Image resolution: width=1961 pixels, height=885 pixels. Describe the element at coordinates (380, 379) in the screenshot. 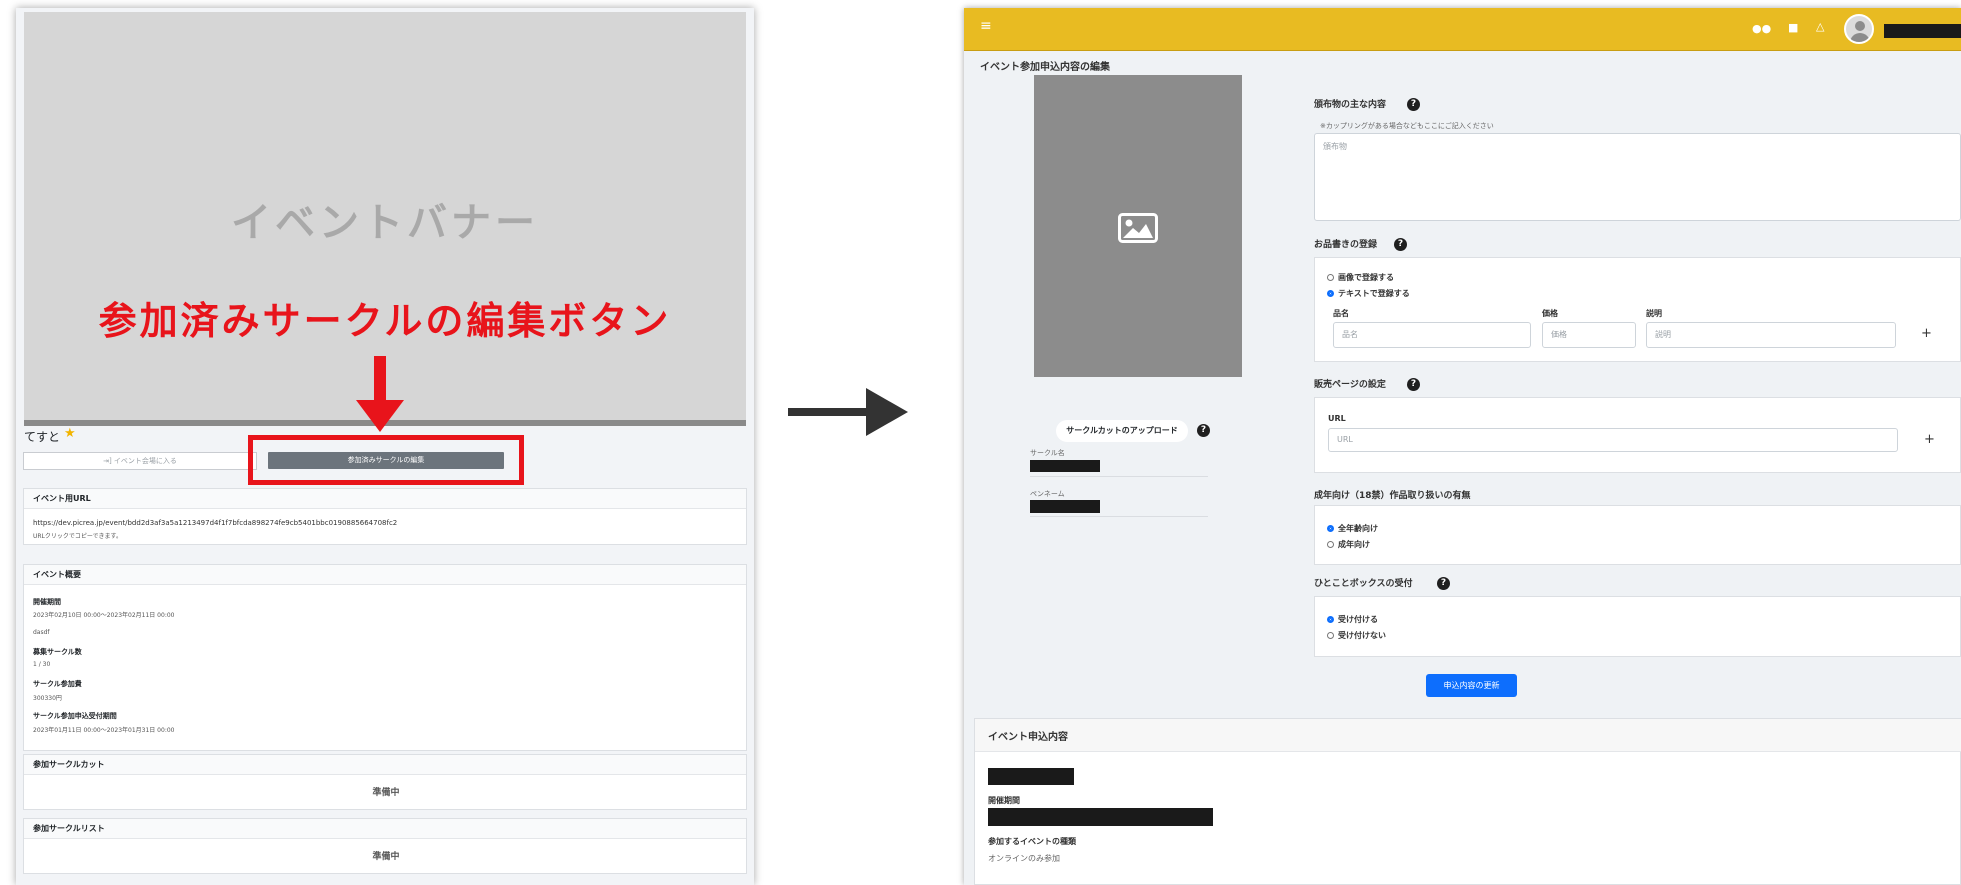

I see `callout-arrow-shaft` at that location.